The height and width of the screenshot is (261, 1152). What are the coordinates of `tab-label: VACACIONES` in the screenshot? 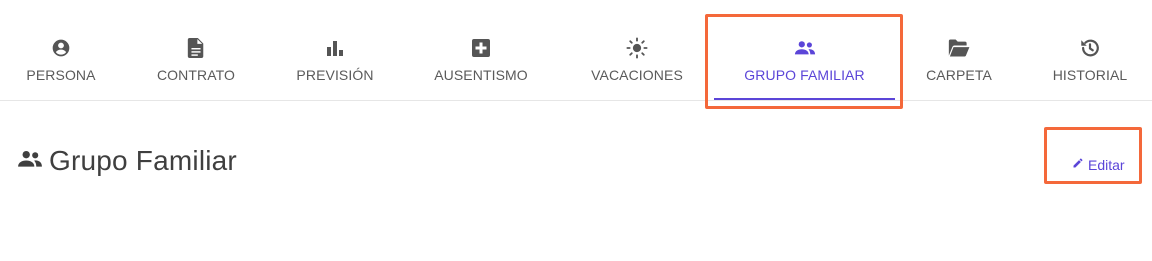 It's located at (637, 75).